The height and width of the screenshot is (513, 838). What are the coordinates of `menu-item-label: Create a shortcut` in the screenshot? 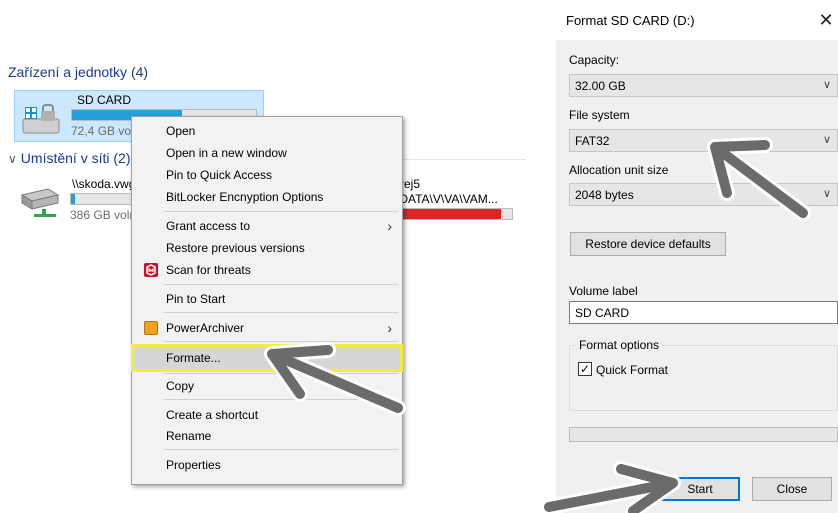 It's located at (212, 415).